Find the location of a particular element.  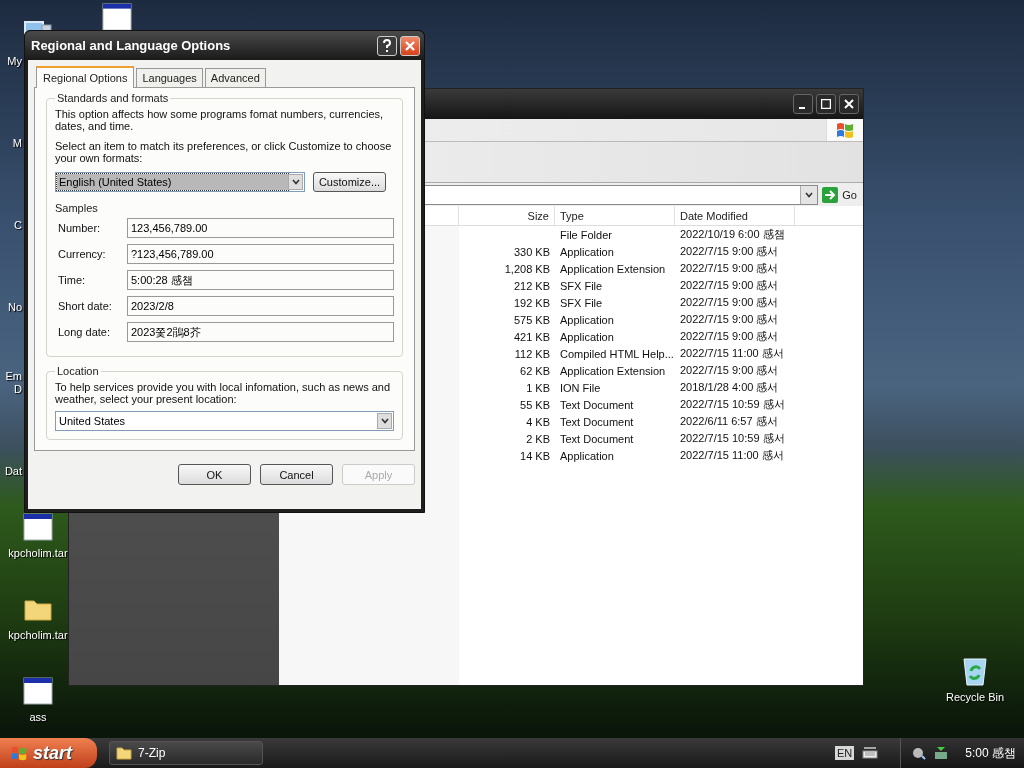

file-size: 192 KB is located at coordinates (531, 302).